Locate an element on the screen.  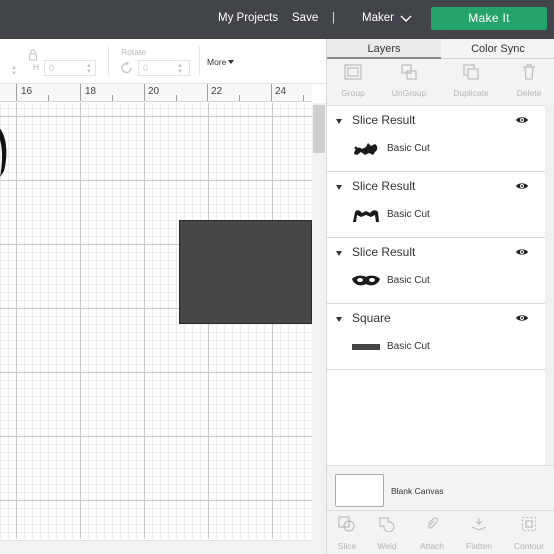
flatten-button: Flatten is located at coordinates (479, 533).